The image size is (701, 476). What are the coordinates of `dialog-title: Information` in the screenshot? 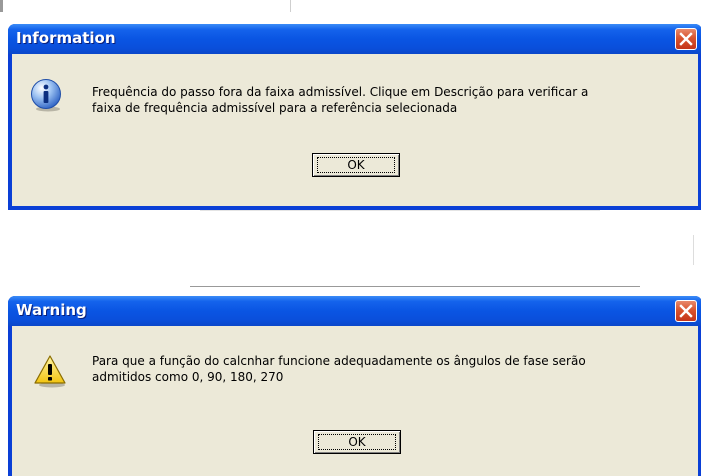 It's located at (66, 38).